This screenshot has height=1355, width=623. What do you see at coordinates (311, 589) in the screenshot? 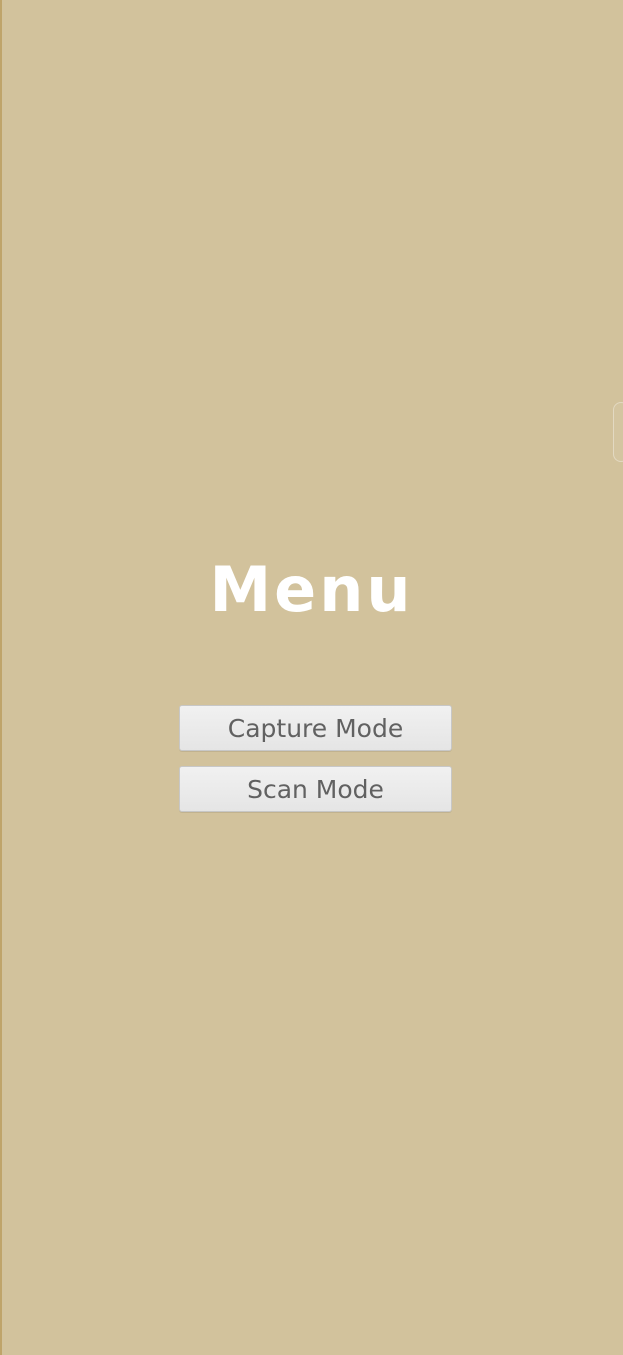
I see `page-title: Menu` at bounding box center [311, 589].